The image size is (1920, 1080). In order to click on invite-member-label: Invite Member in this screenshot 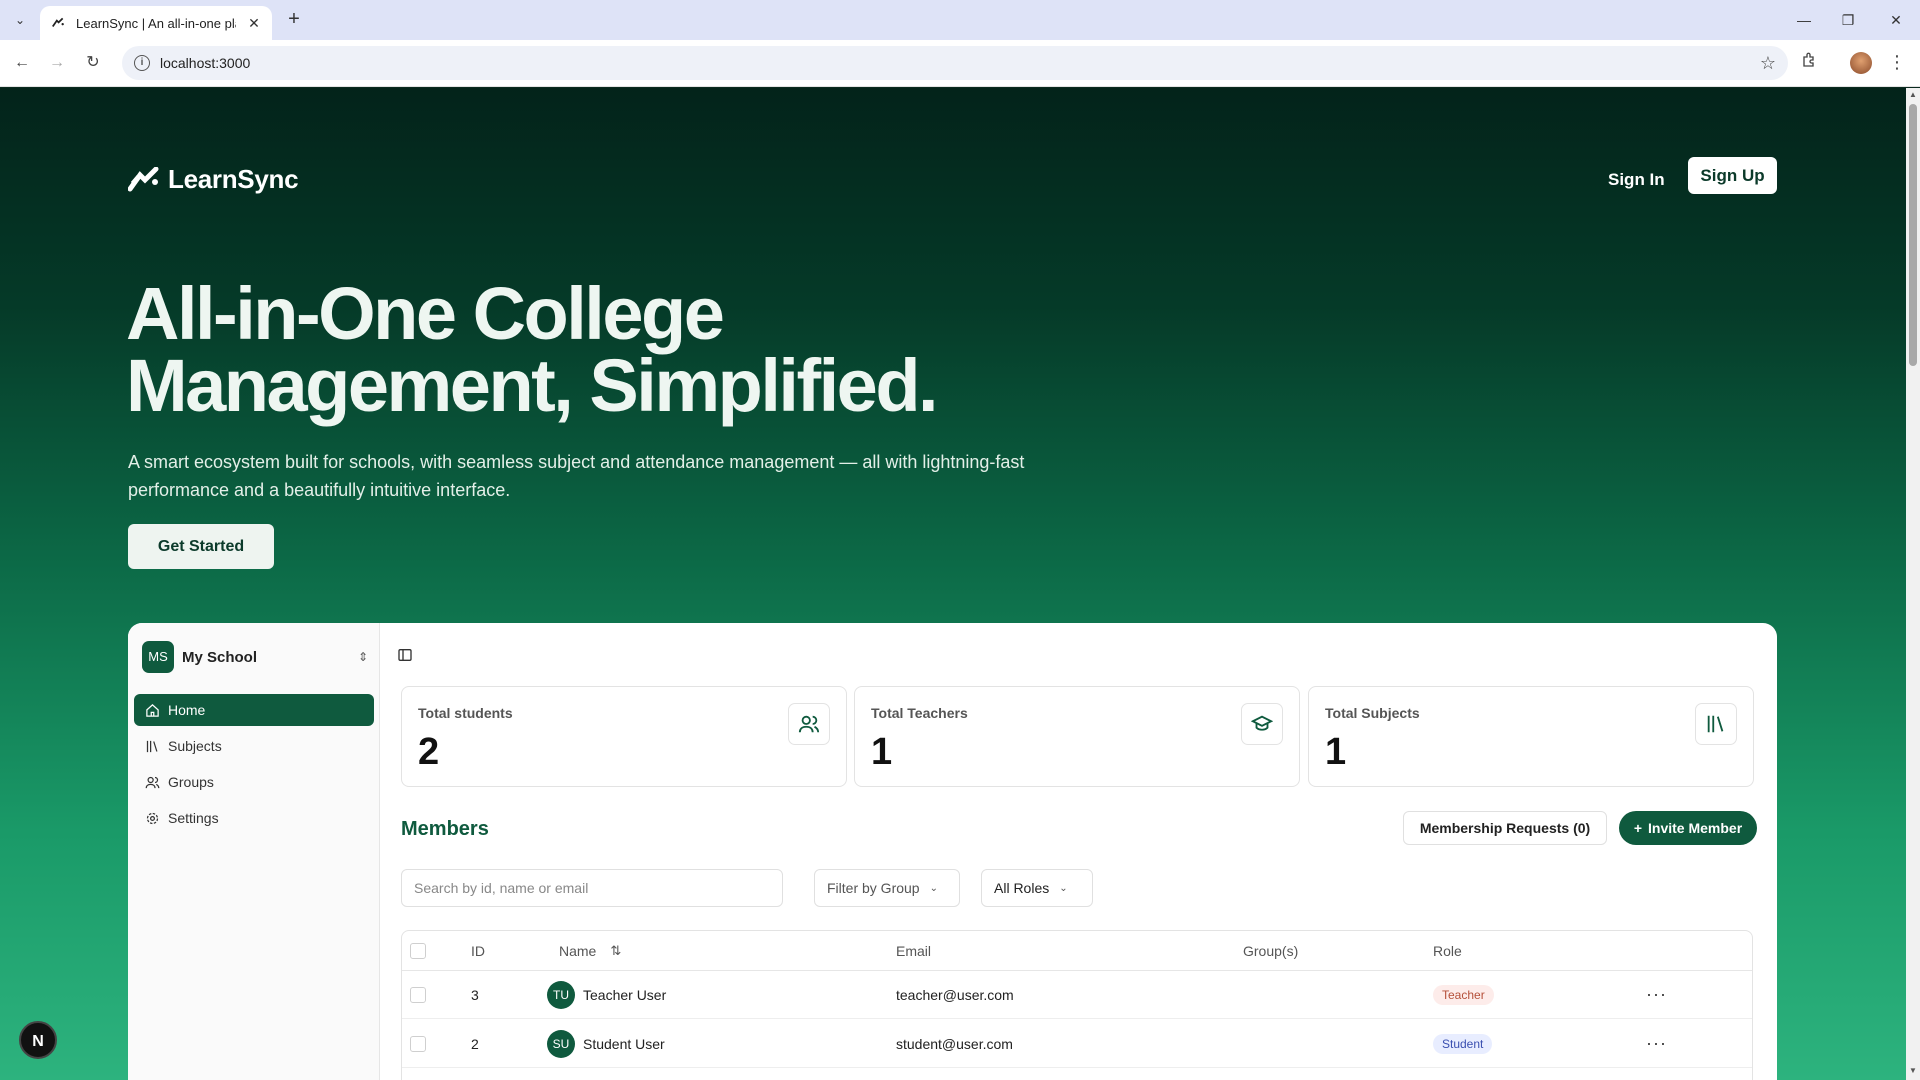, I will do `click(1695, 828)`.